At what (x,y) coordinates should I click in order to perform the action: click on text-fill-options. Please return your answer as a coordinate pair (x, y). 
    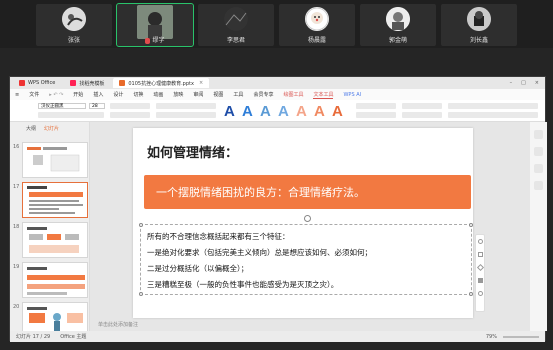
    Looking at the image, I should click on (376, 106).